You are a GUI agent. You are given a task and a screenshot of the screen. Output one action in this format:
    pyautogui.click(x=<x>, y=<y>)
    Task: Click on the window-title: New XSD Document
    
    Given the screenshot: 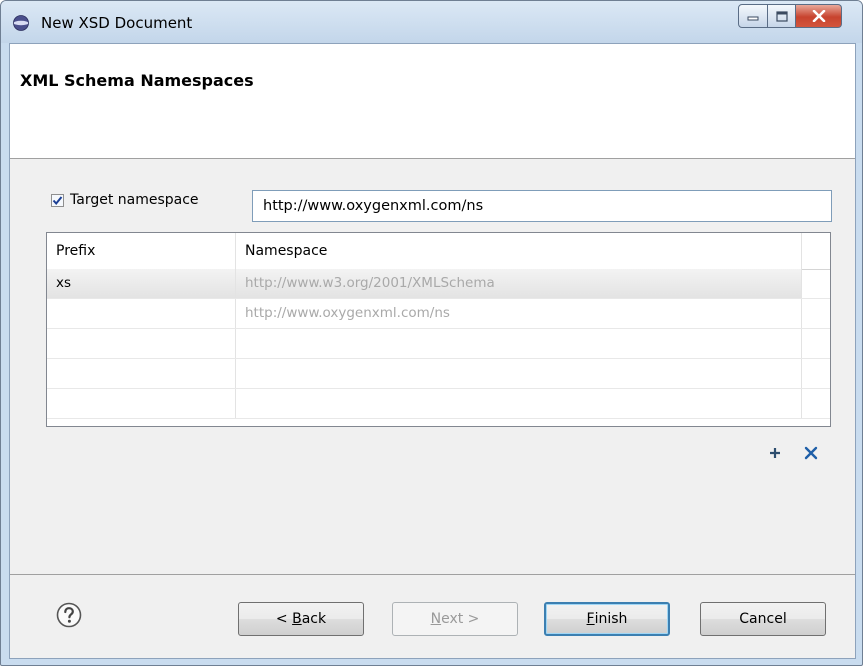 What is the action you would take?
    pyautogui.click(x=117, y=23)
    